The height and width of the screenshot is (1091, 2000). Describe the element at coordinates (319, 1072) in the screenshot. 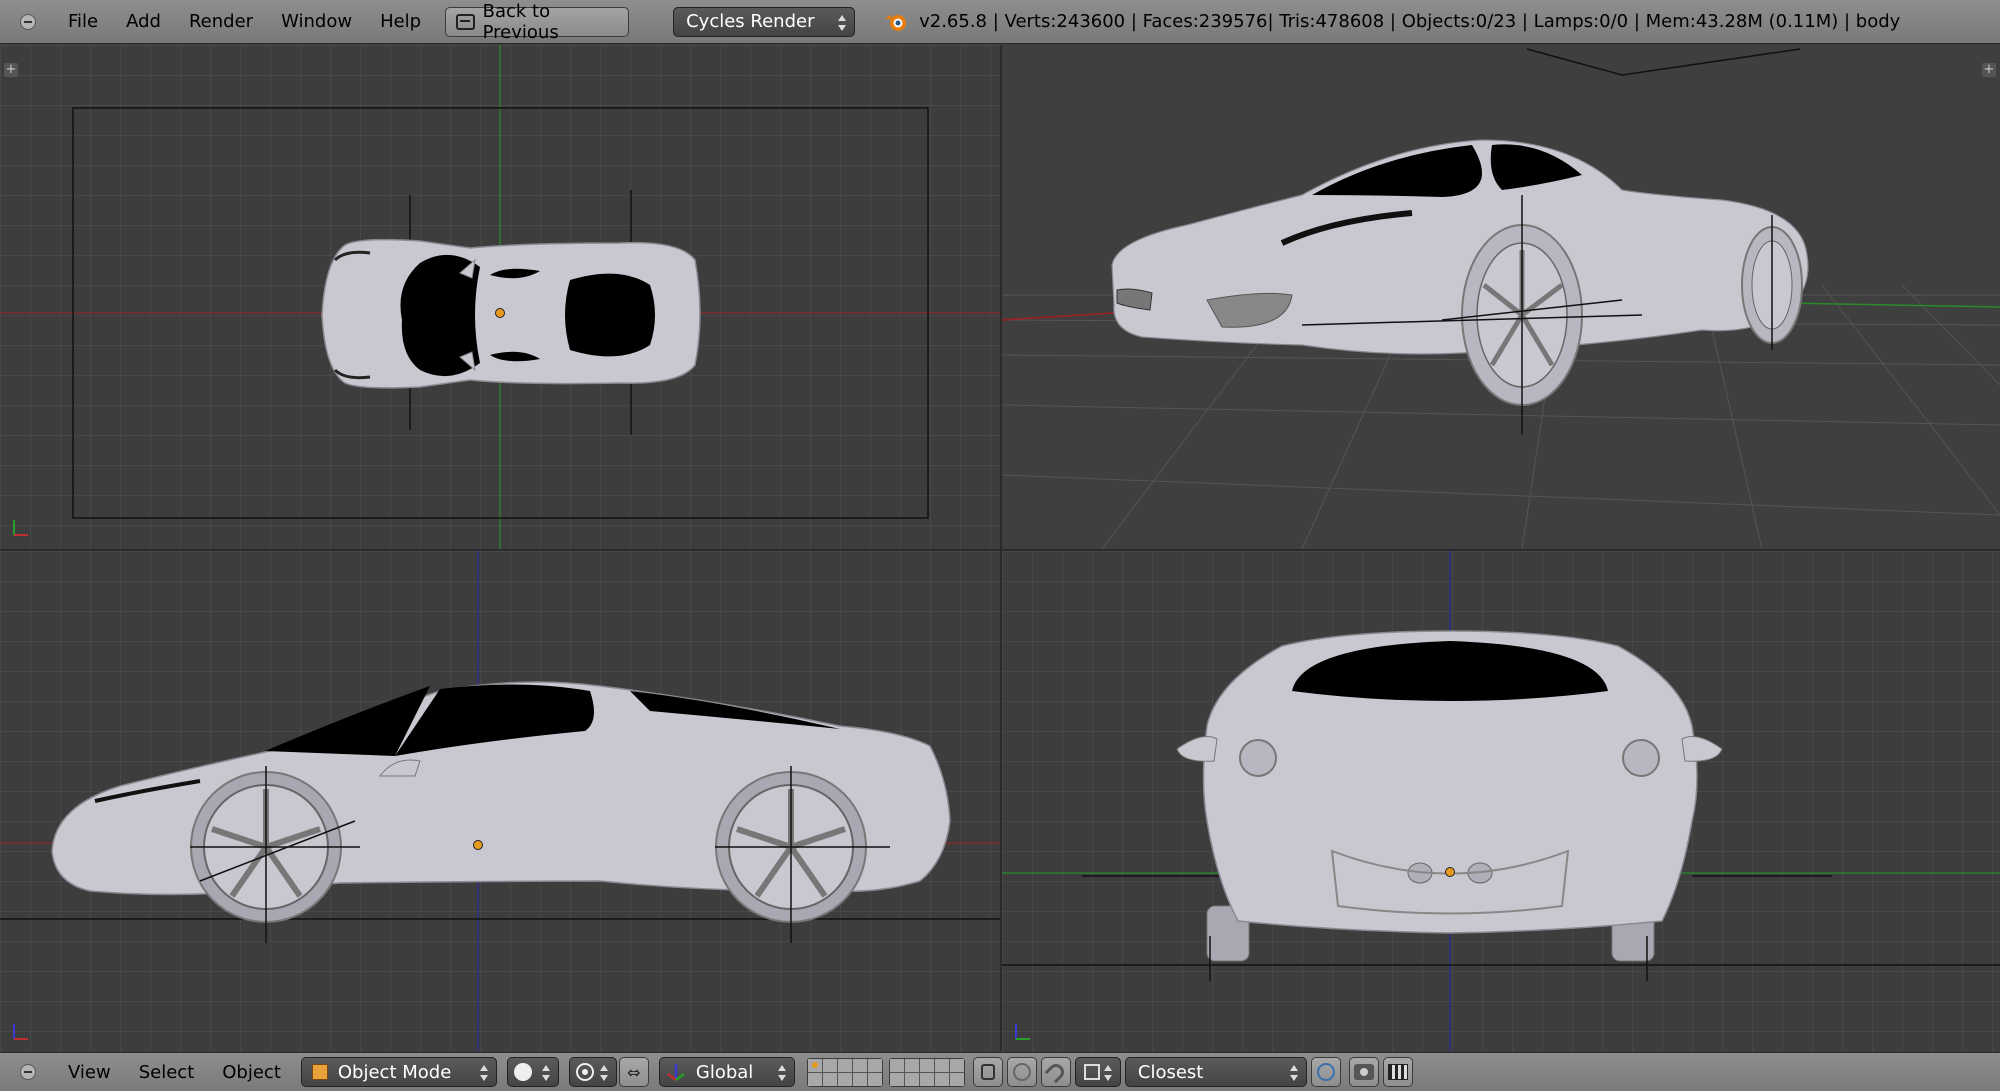

I see `object-mode-cube-icon` at that location.